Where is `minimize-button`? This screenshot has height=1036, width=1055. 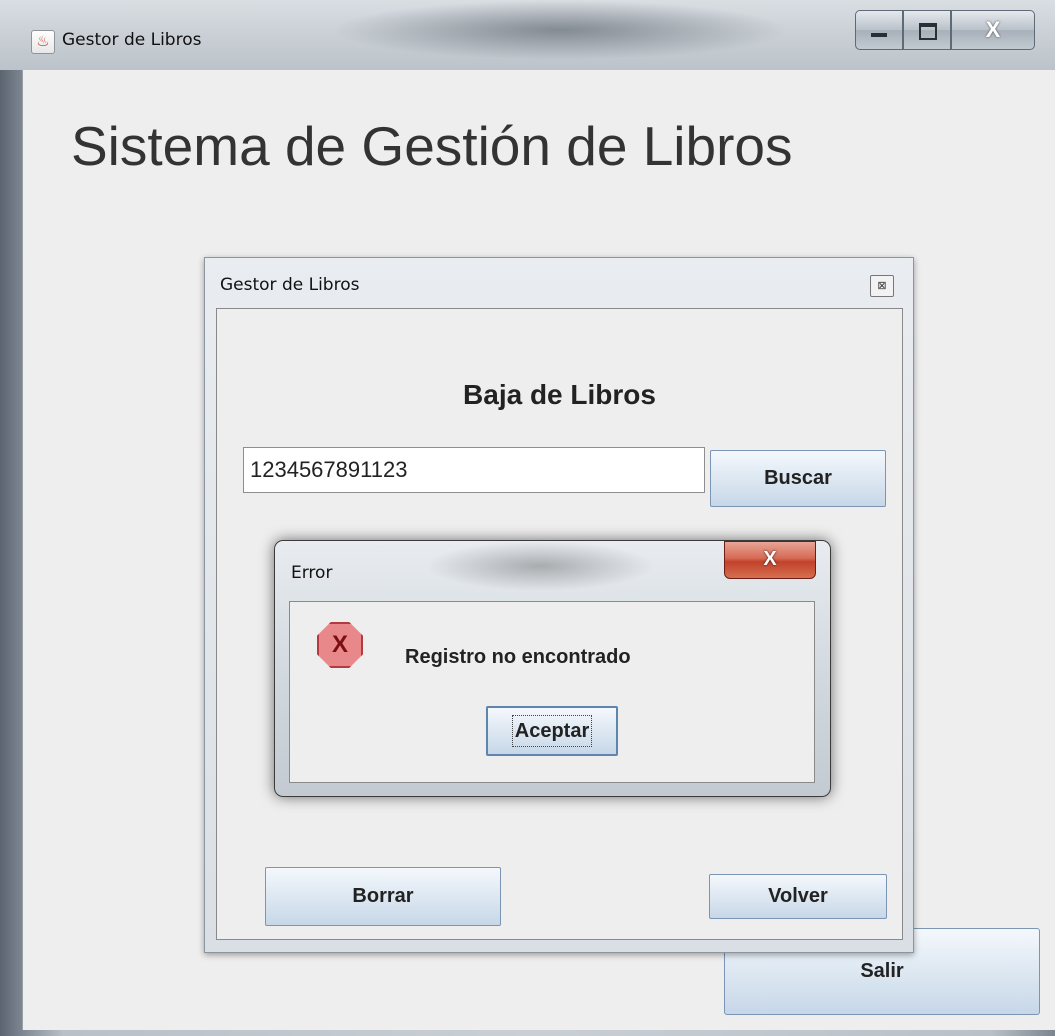
minimize-button is located at coordinates (879, 30).